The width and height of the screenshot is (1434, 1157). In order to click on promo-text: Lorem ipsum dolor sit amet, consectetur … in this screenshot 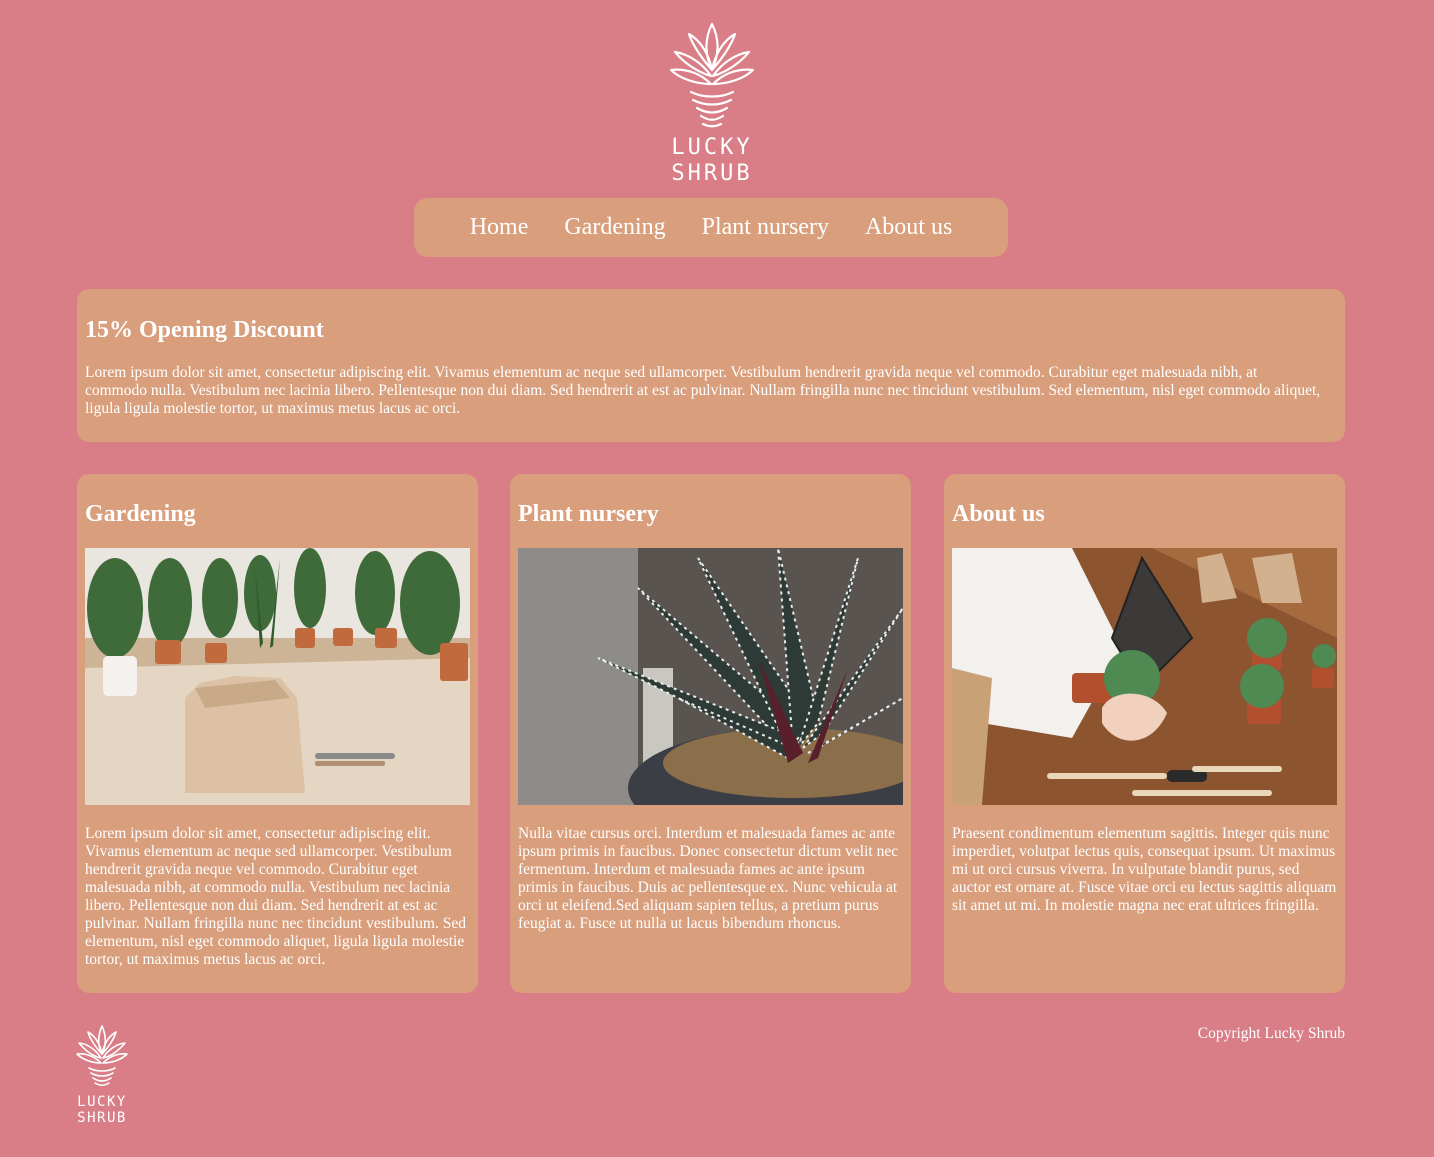, I will do `click(703, 390)`.